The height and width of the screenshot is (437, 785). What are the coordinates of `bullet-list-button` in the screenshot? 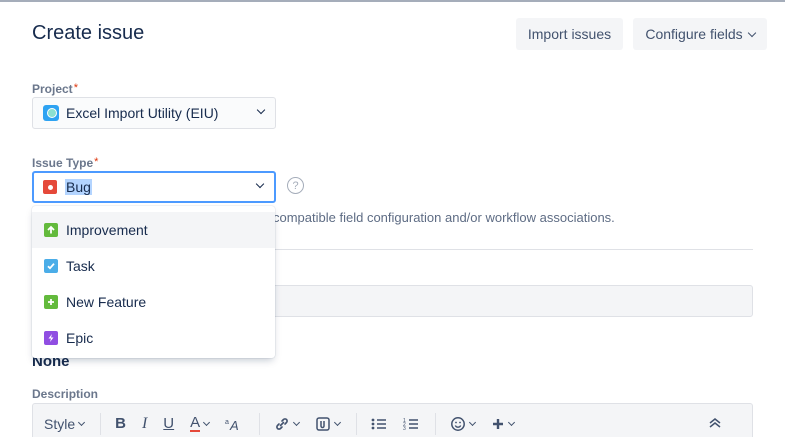 It's located at (379, 424).